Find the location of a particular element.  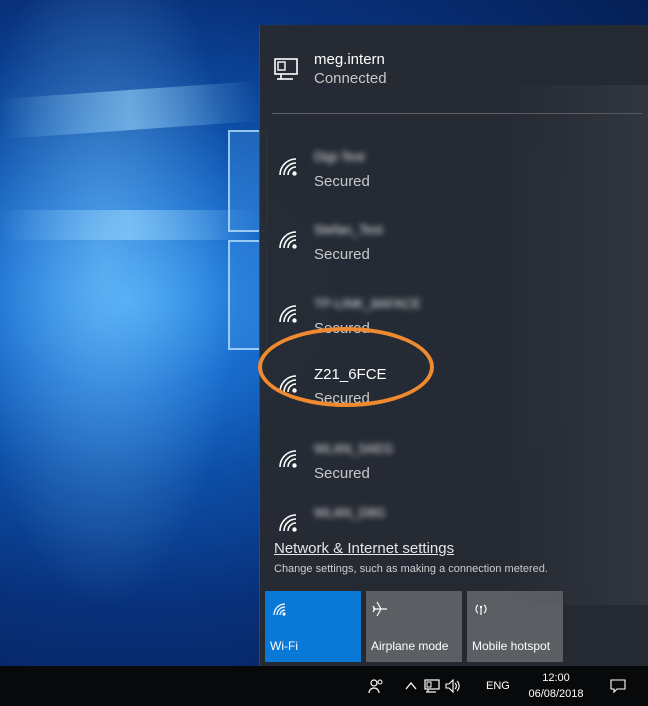

network-tray-button is located at coordinates (432, 686).